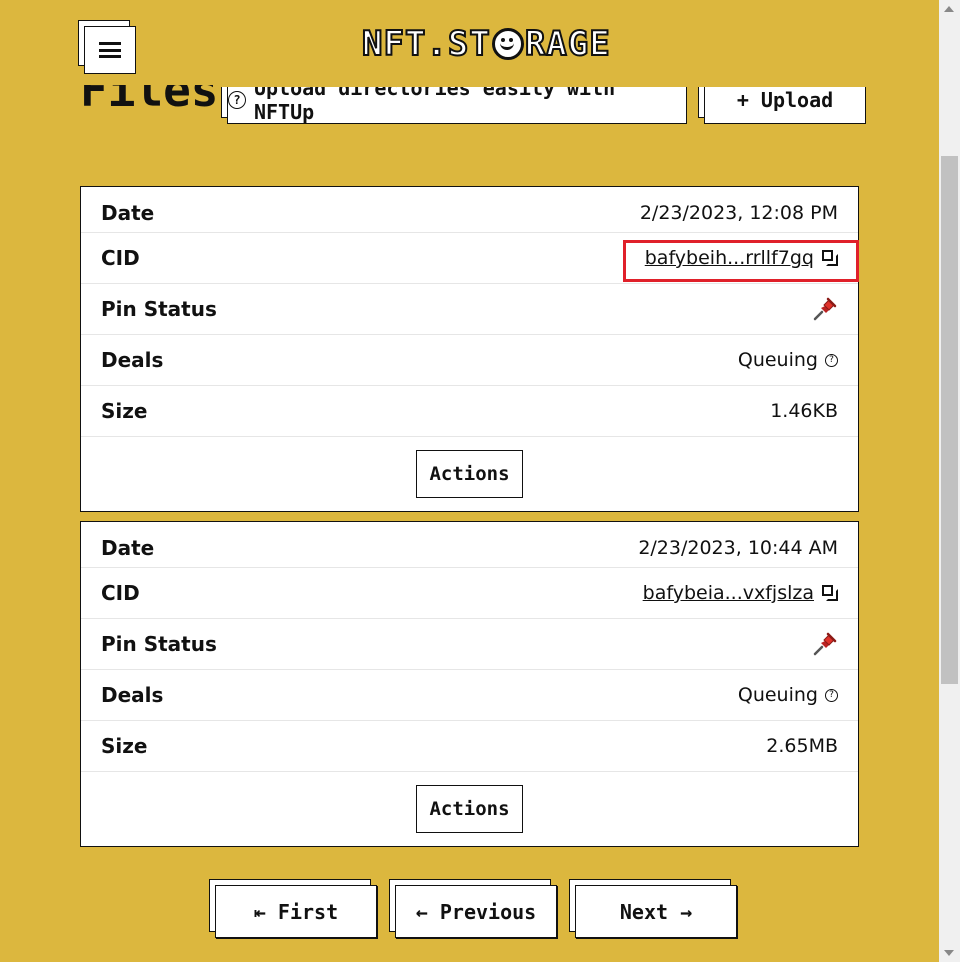 This screenshot has width=960, height=962. I want to click on scrollbar-thumb, so click(949, 420).